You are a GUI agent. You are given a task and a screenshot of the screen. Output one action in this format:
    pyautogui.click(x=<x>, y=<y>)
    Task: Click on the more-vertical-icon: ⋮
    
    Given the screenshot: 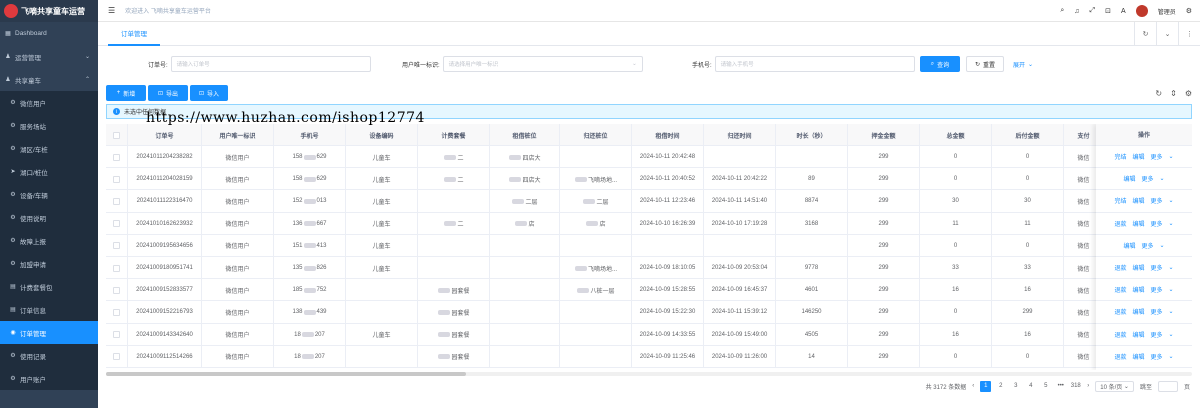 What is the action you would take?
    pyautogui.click(x=1189, y=34)
    